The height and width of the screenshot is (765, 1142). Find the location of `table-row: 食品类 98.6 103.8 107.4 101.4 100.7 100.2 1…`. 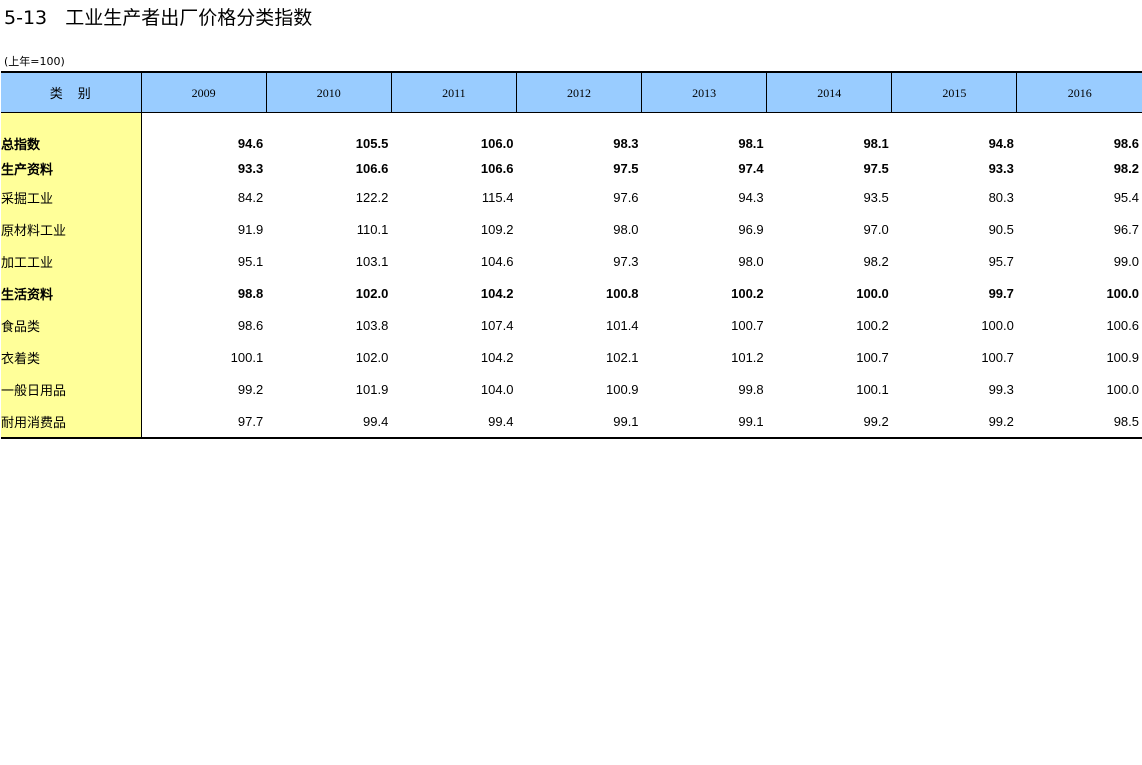

table-row: 食品类 98.6 103.8 107.4 101.4 100.7 100.2 1… is located at coordinates (571, 325).